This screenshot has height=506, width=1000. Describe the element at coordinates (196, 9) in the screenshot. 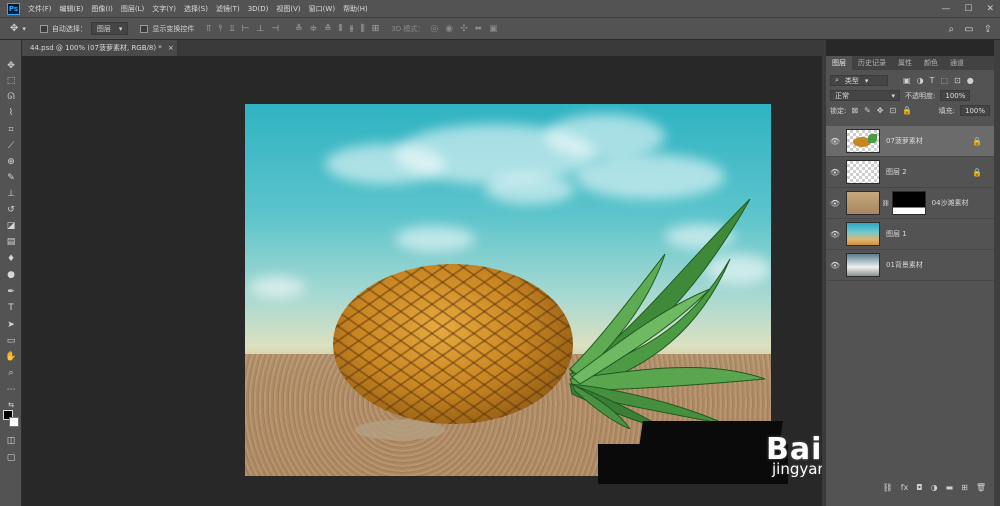

I see `menu-select: 选择(S)` at that location.